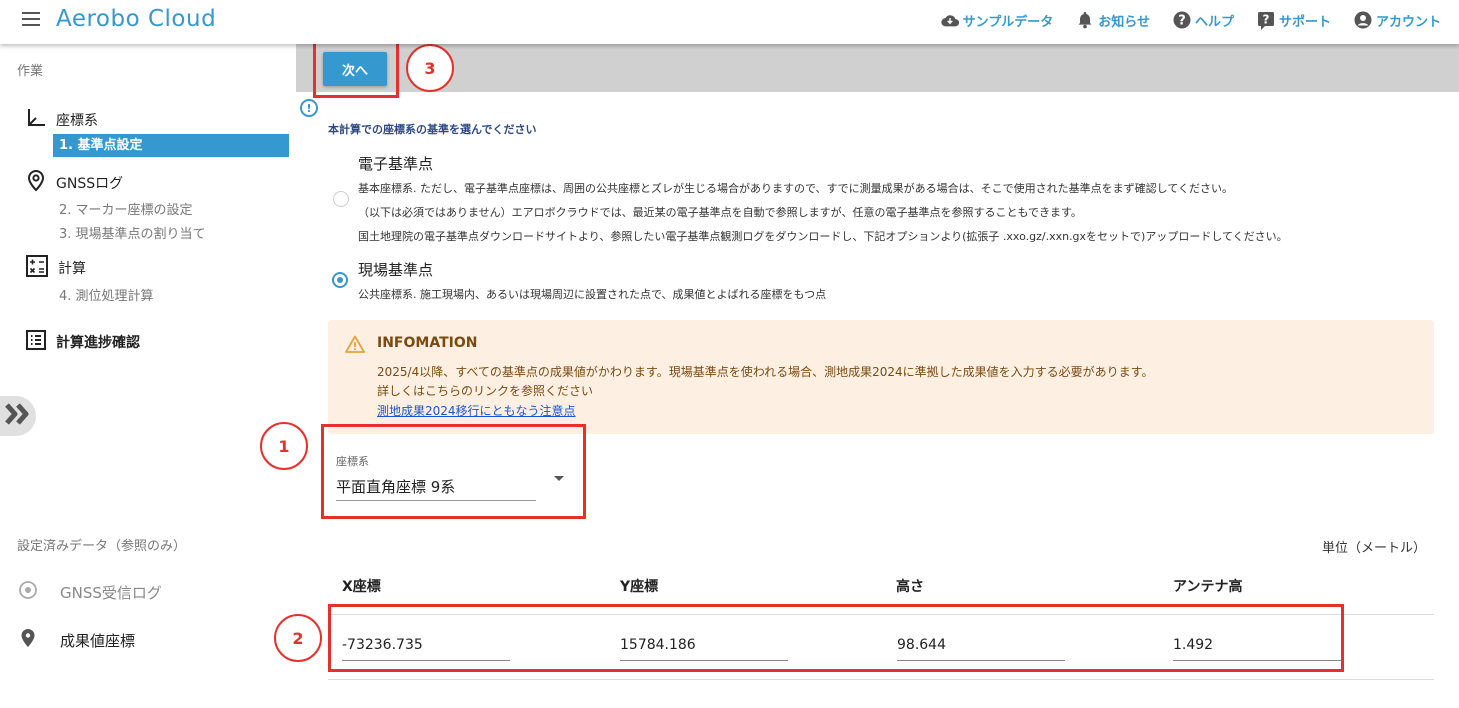  Describe the element at coordinates (1085, 20) in the screenshot. I see `bell-icon` at that location.